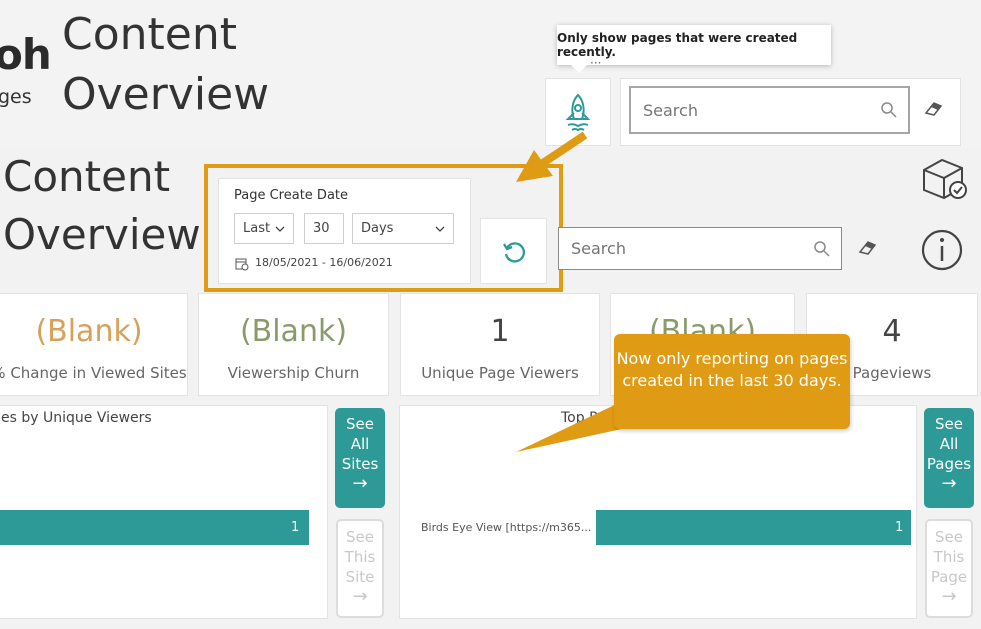 This screenshot has width=981, height=629. I want to click on button-label: See This Site, so click(360, 557).